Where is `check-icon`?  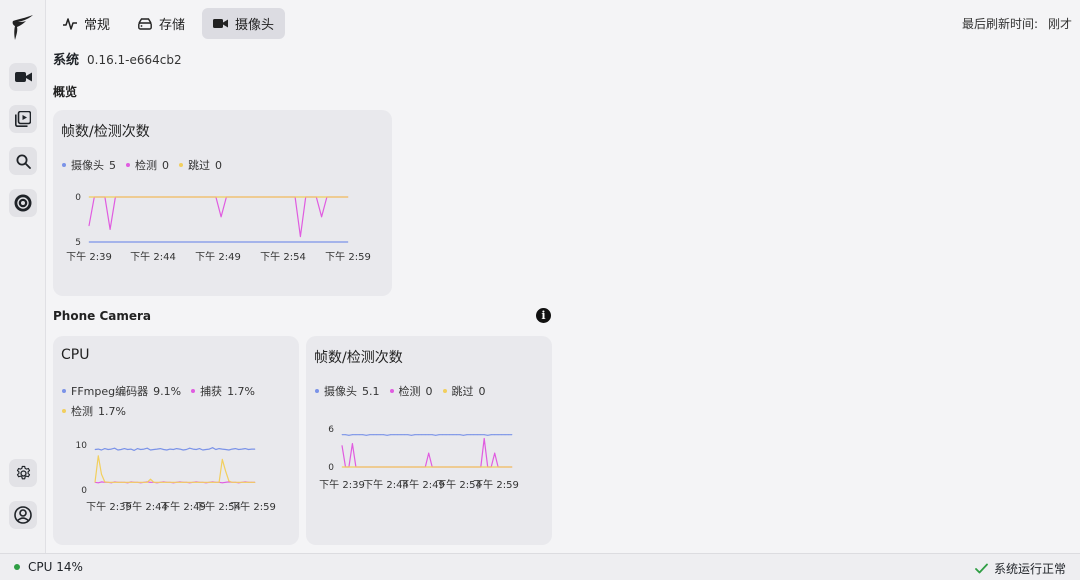 check-icon is located at coordinates (981, 568).